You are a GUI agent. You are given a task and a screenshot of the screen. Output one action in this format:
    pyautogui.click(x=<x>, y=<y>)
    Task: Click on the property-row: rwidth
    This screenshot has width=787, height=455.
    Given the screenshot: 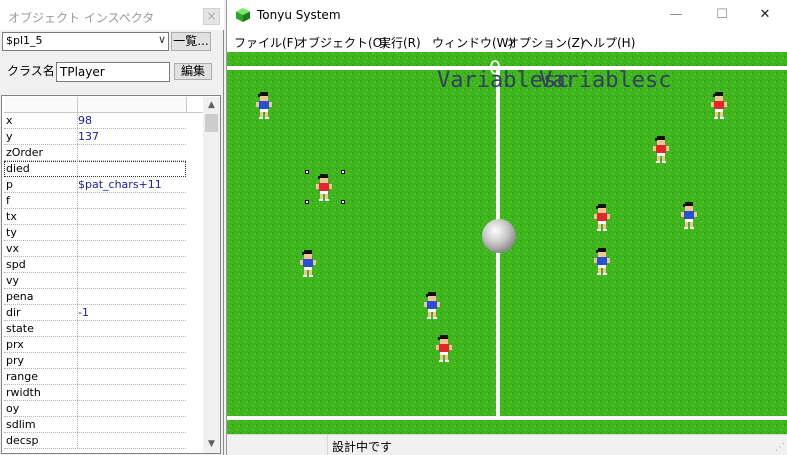 What is the action you would take?
    pyautogui.click(x=95, y=393)
    